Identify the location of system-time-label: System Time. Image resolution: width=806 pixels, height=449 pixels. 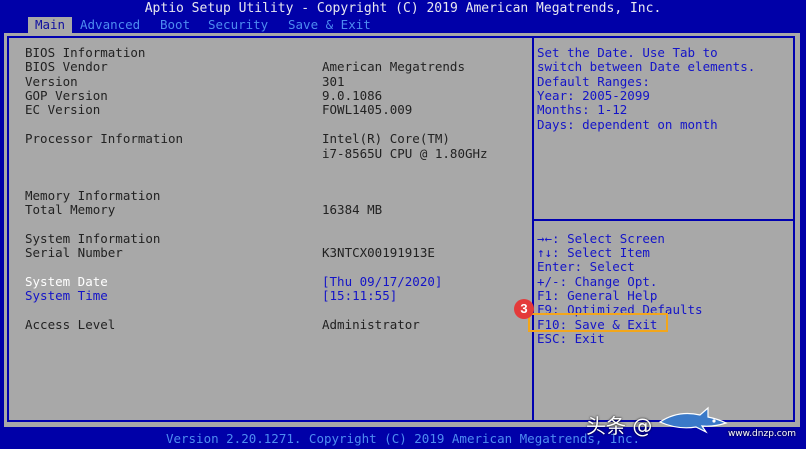
(66, 296).